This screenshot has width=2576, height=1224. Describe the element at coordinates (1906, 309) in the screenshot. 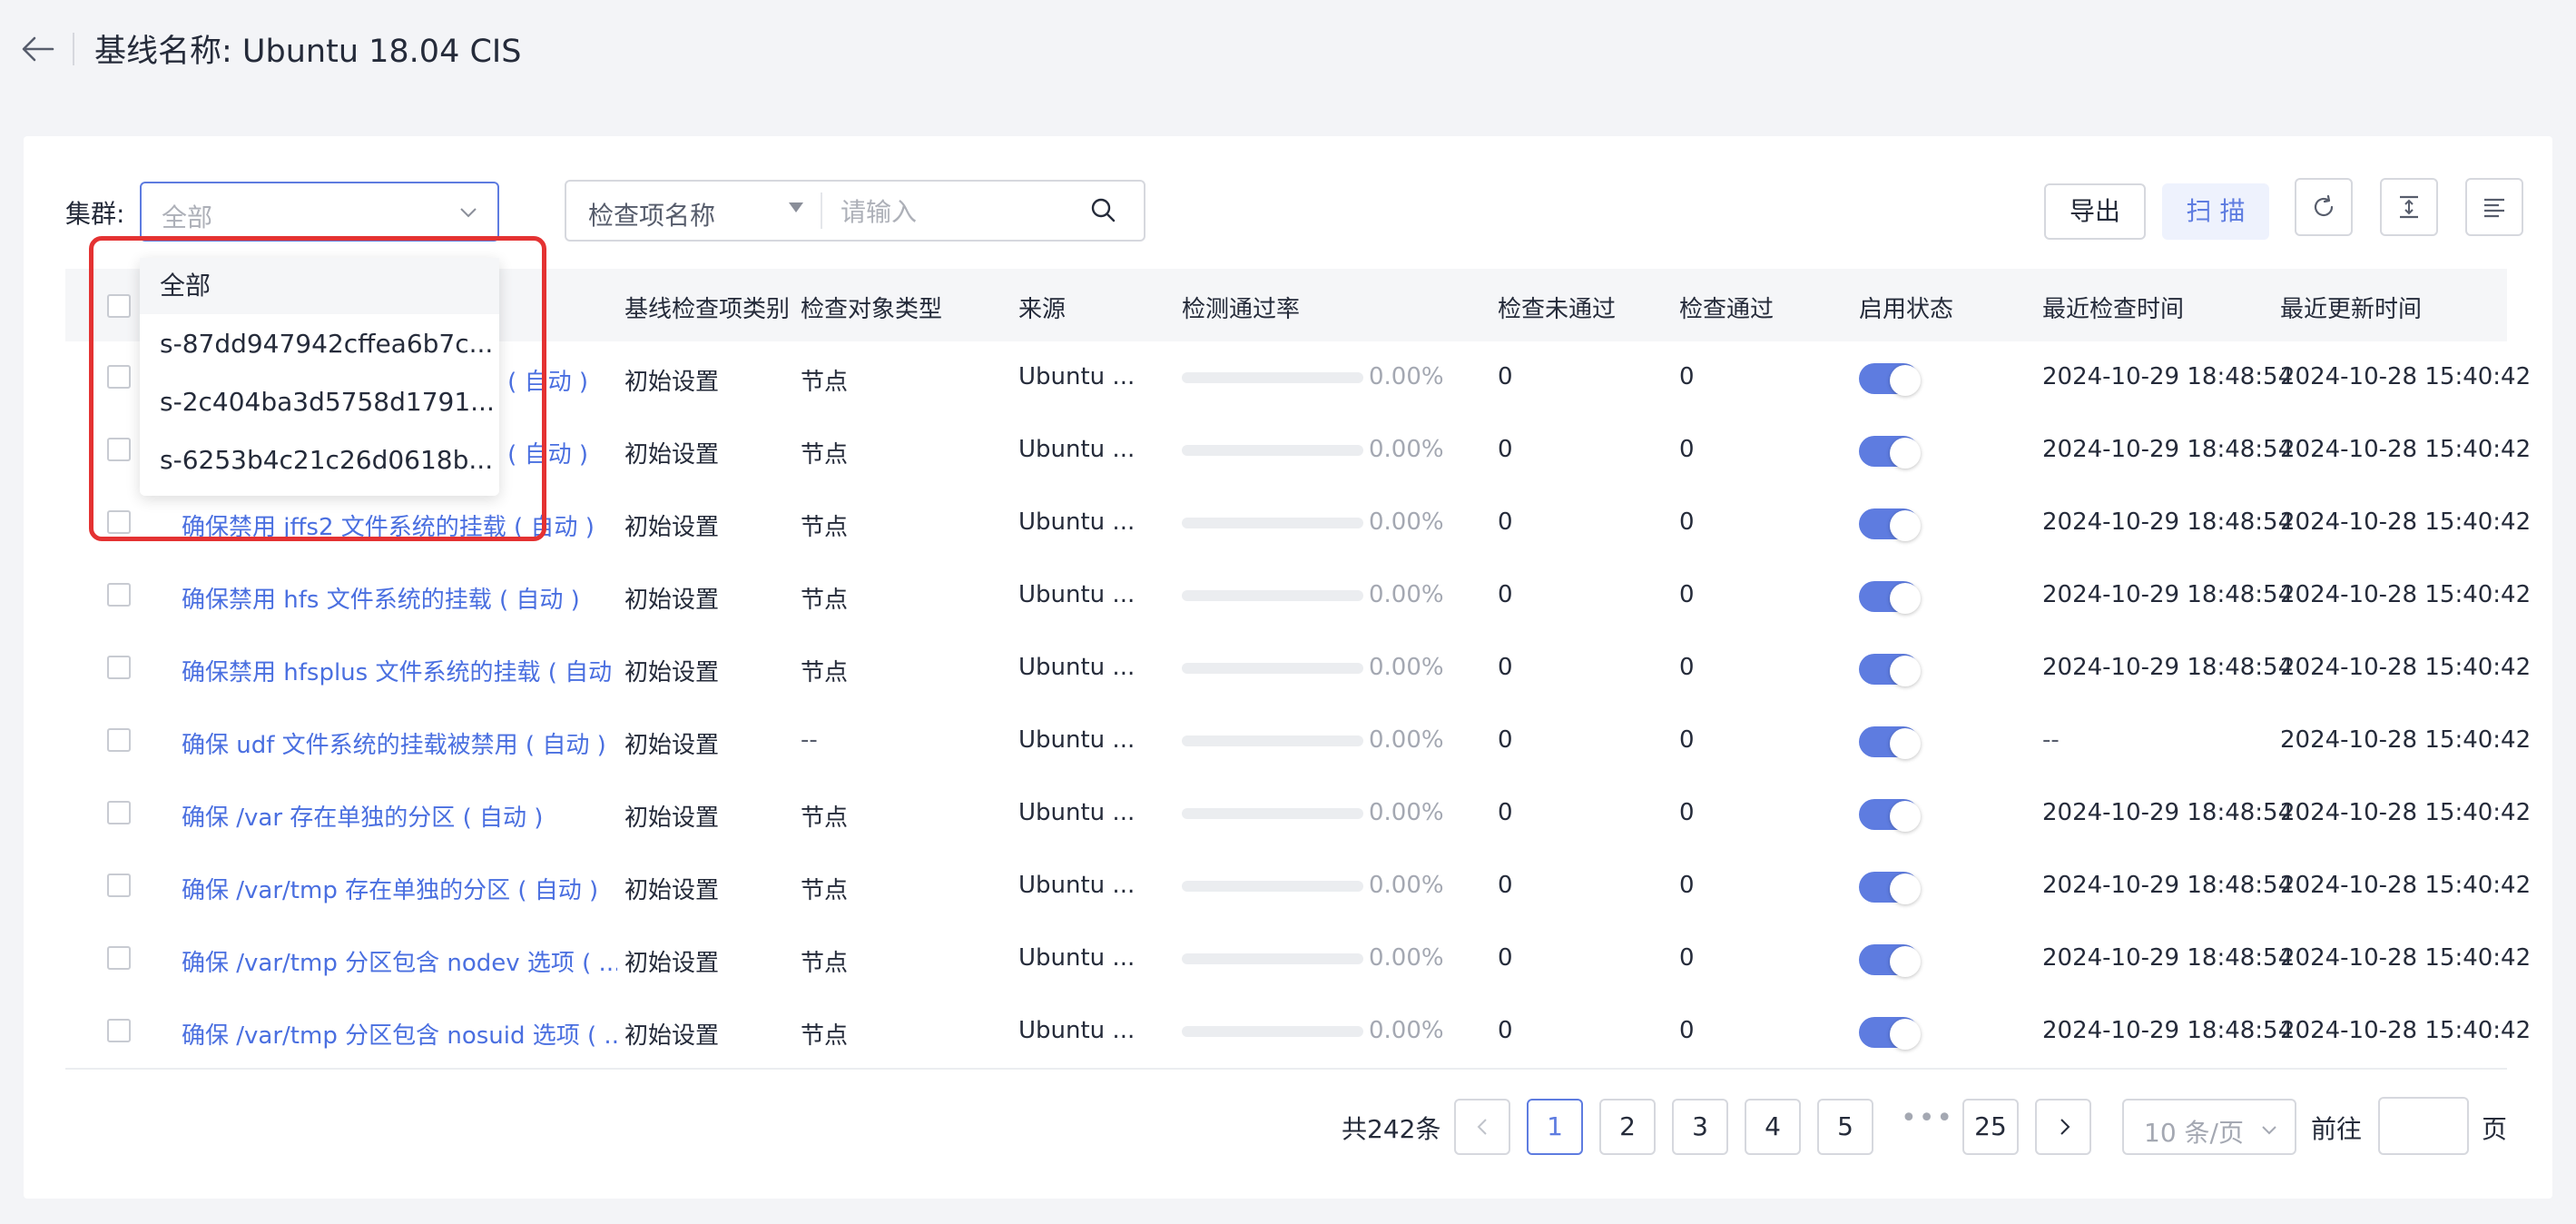

I see `column-header: 启用状态` at that location.